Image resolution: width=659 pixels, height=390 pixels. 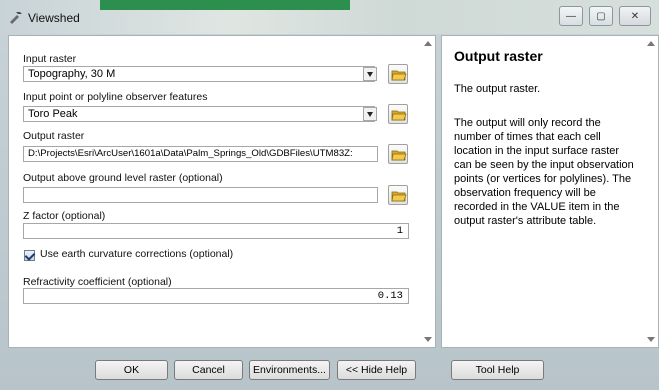 What do you see at coordinates (329, 17) in the screenshot?
I see `title-bar: Viewshed — ▢ ✕` at bounding box center [329, 17].